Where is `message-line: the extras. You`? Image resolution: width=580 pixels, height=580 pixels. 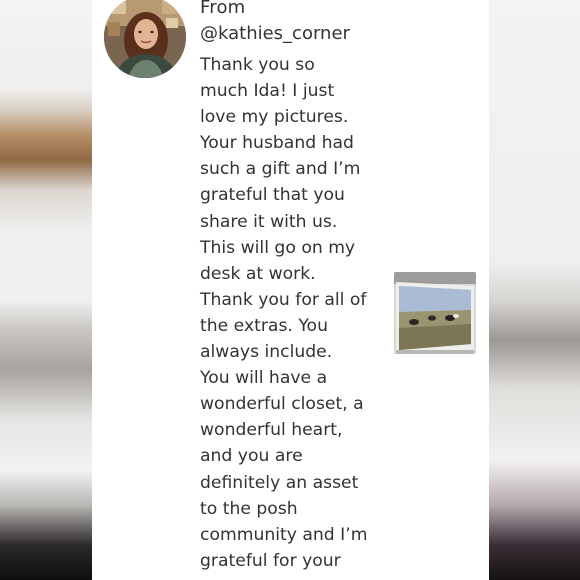 message-line: the extras. You is located at coordinates (264, 325).